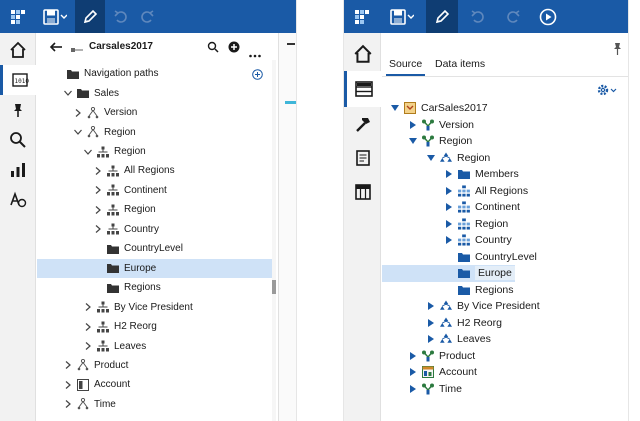 The width and height of the screenshot is (640, 421). I want to click on page-icon, so click(362, 158).